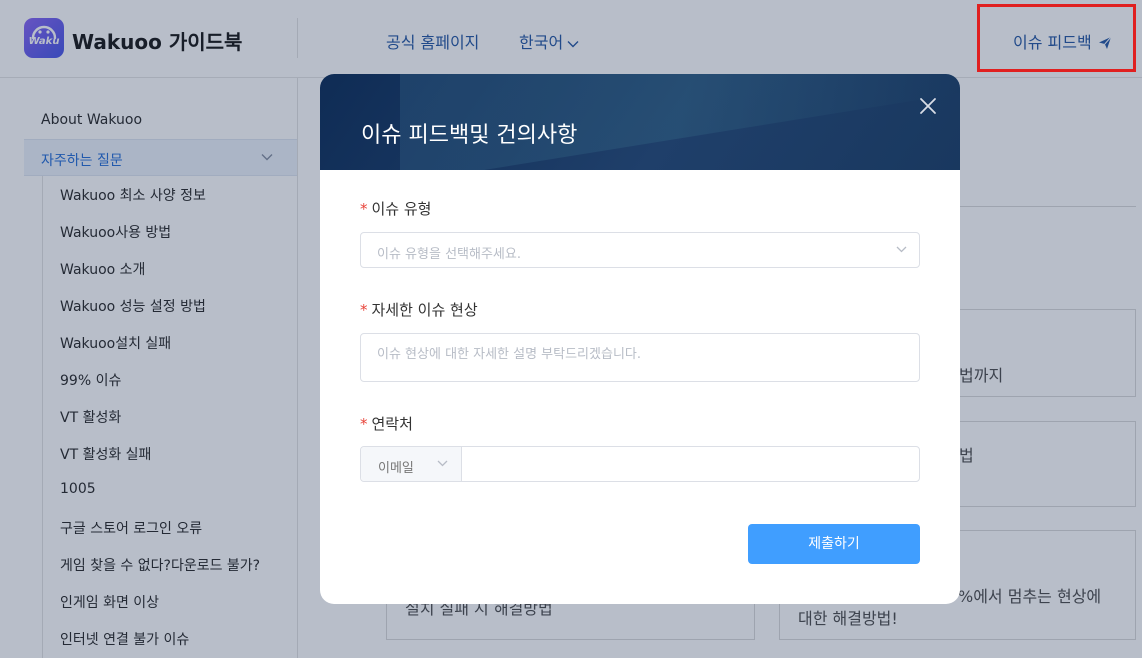 The width and height of the screenshot is (1142, 666). Describe the element at coordinates (640, 122) in the screenshot. I see `modal-header: 이슈 피드백및 건의사항` at that location.